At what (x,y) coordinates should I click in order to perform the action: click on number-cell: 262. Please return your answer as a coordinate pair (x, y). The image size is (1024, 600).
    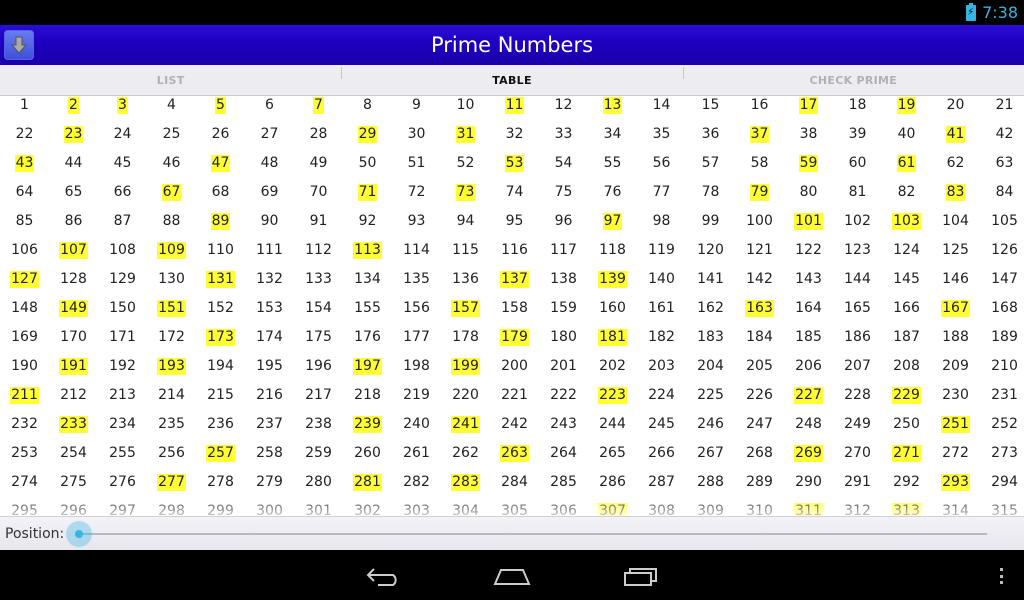
    Looking at the image, I should click on (465, 453).